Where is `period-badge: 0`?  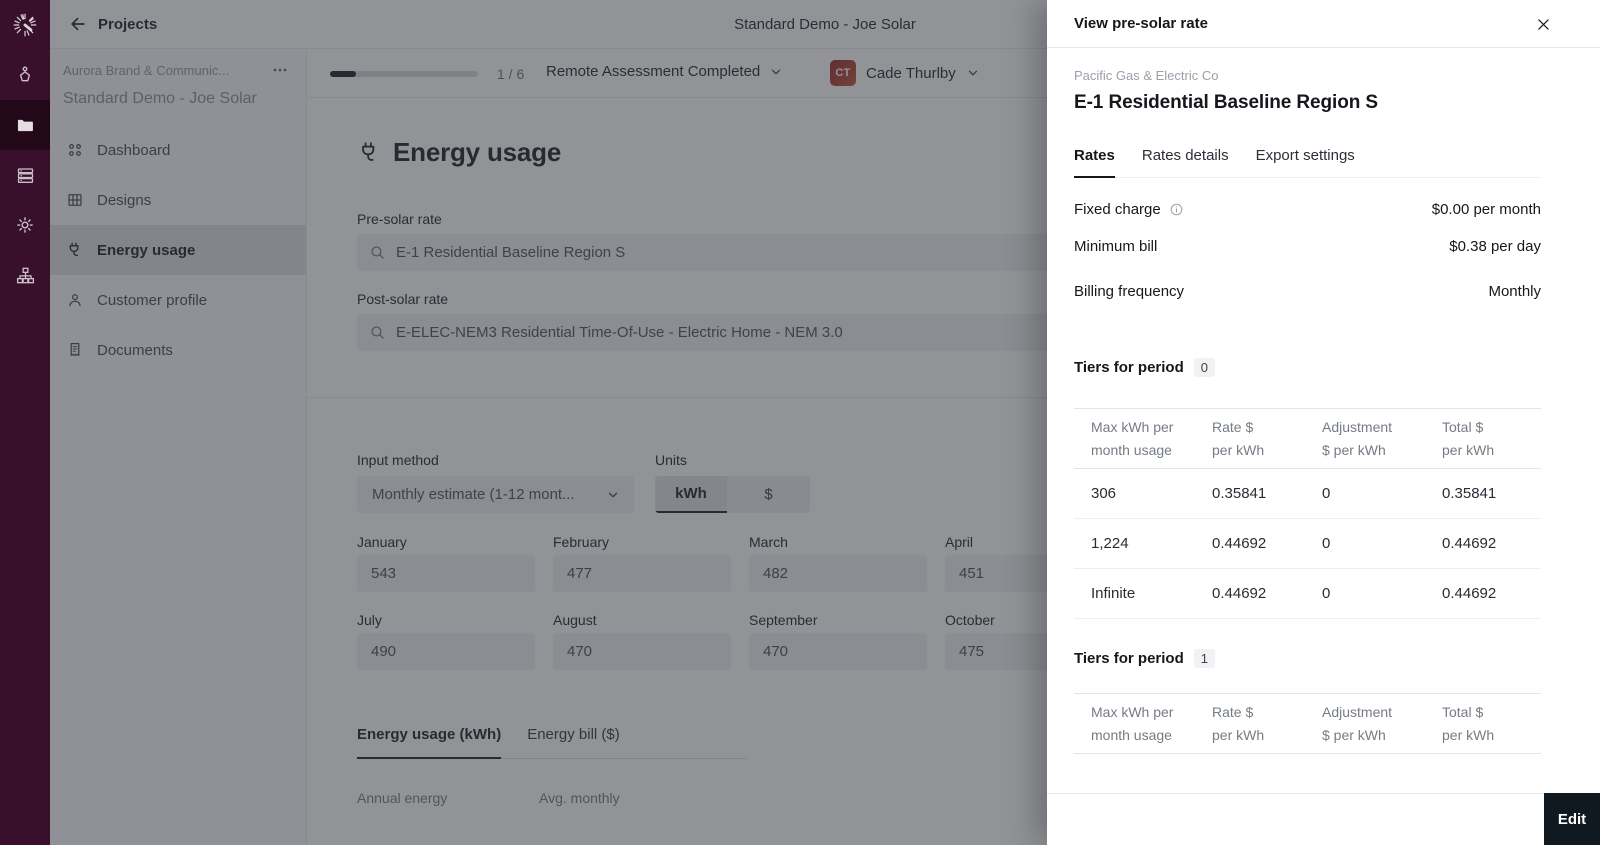
period-badge: 0 is located at coordinates (1204, 367).